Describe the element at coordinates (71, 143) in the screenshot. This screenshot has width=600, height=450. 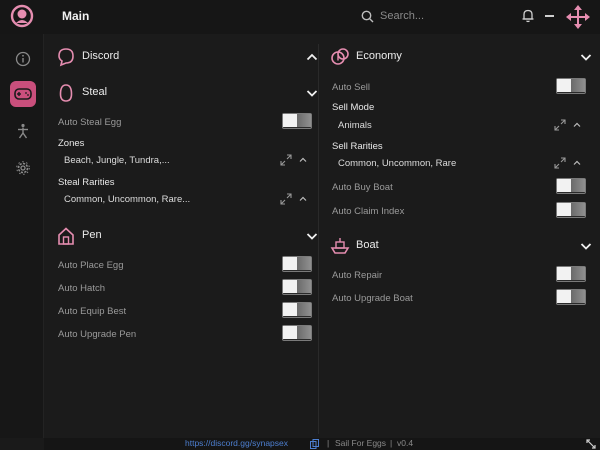
I see `zones-label: Zones` at that location.